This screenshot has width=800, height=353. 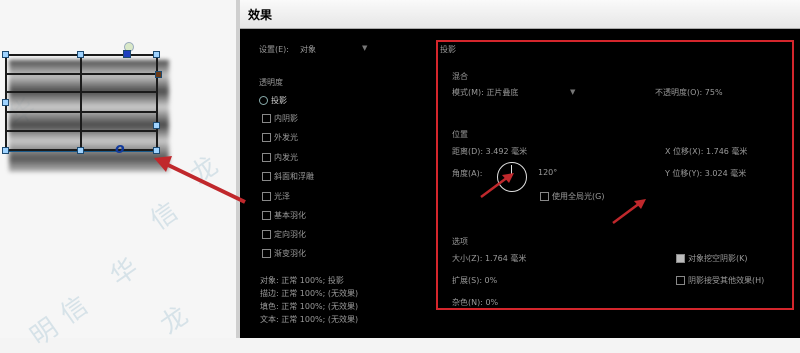 What do you see at coordinates (497, 186) in the screenshot?
I see `annotation-arrow-to-angle` at bounding box center [497, 186].